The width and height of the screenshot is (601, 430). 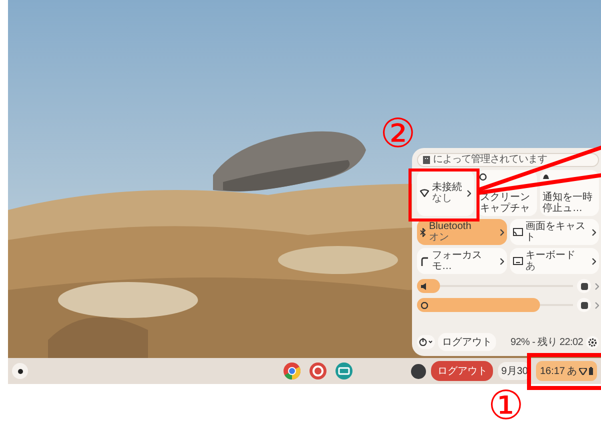 What do you see at coordinates (517, 261) in the screenshot?
I see `keyboard-icon` at bounding box center [517, 261].